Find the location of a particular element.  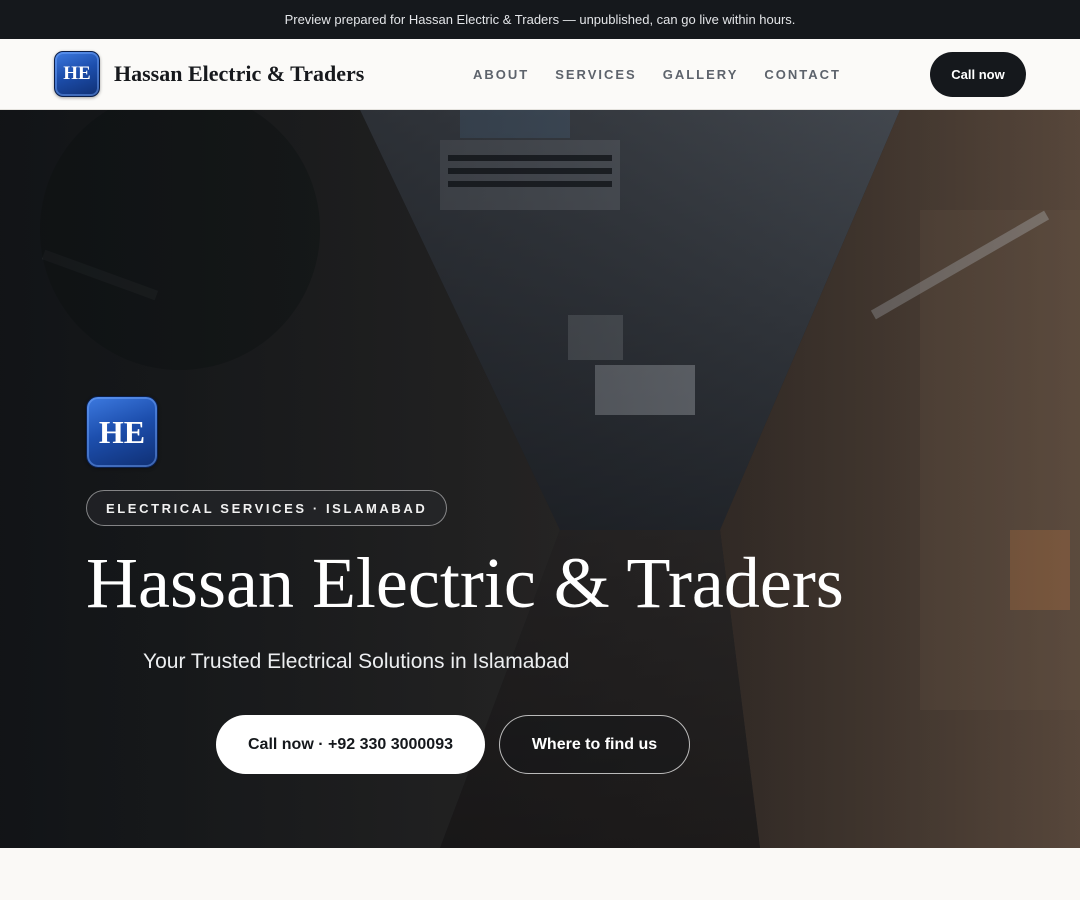

brand-link: HE Hassan Electric & Traders is located at coordinates (209, 74).